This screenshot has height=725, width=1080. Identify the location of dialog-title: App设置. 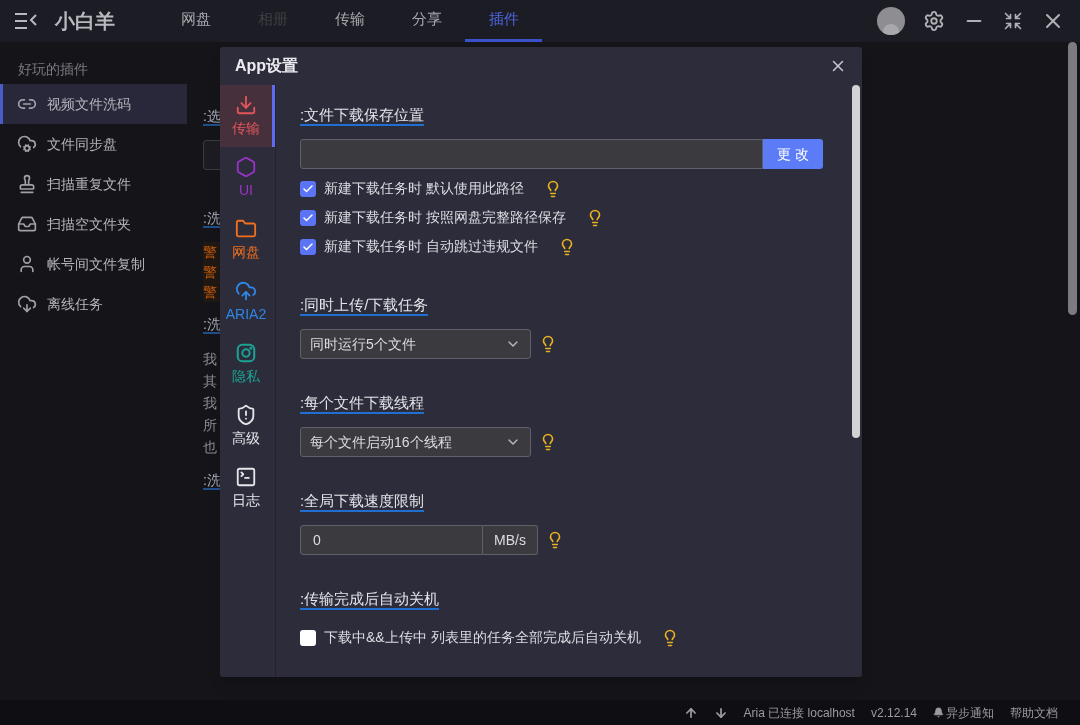
(267, 66).